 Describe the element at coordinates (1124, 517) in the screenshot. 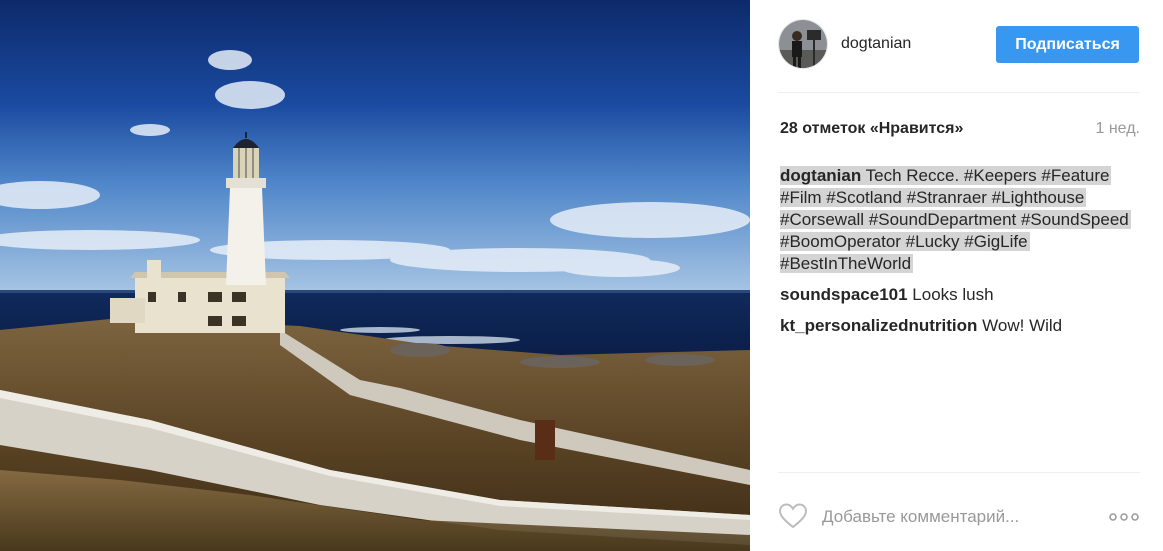

I see `ellipsis-icon` at that location.